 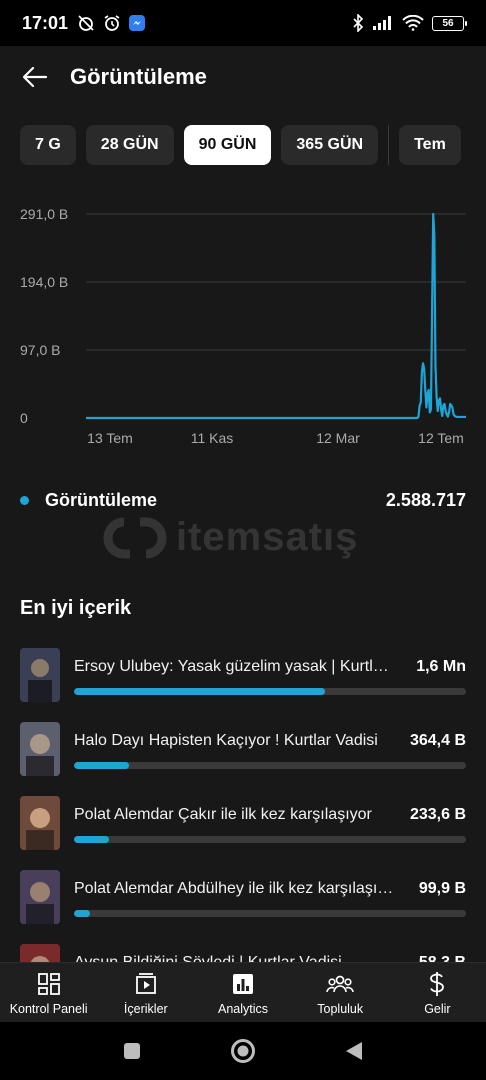 I want to click on battery-icon: 56, so click(x=449, y=23).